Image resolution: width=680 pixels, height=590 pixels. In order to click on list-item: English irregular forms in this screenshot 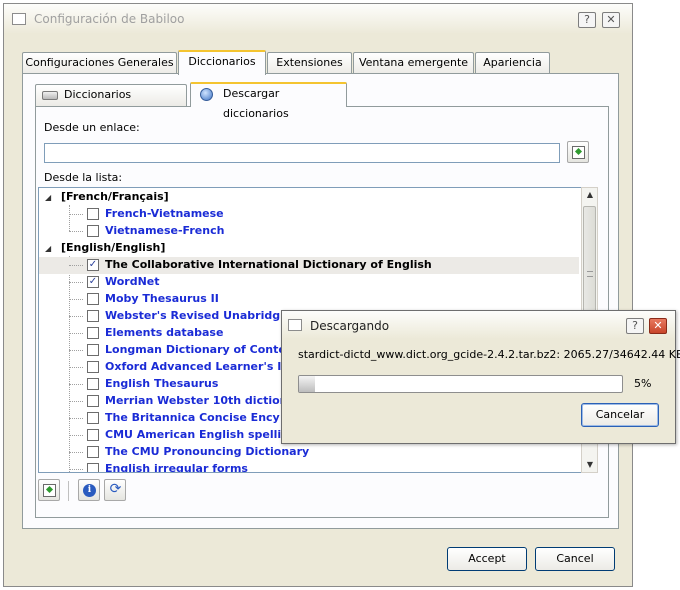, I will do `click(309, 467)`.